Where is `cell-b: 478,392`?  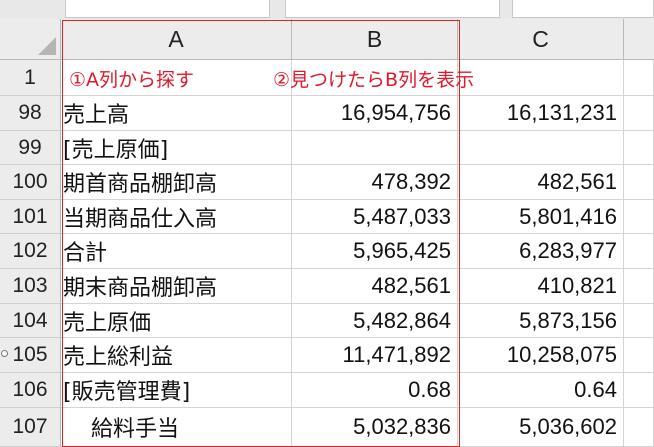 cell-b: 478,392 is located at coordinates (375, 182).